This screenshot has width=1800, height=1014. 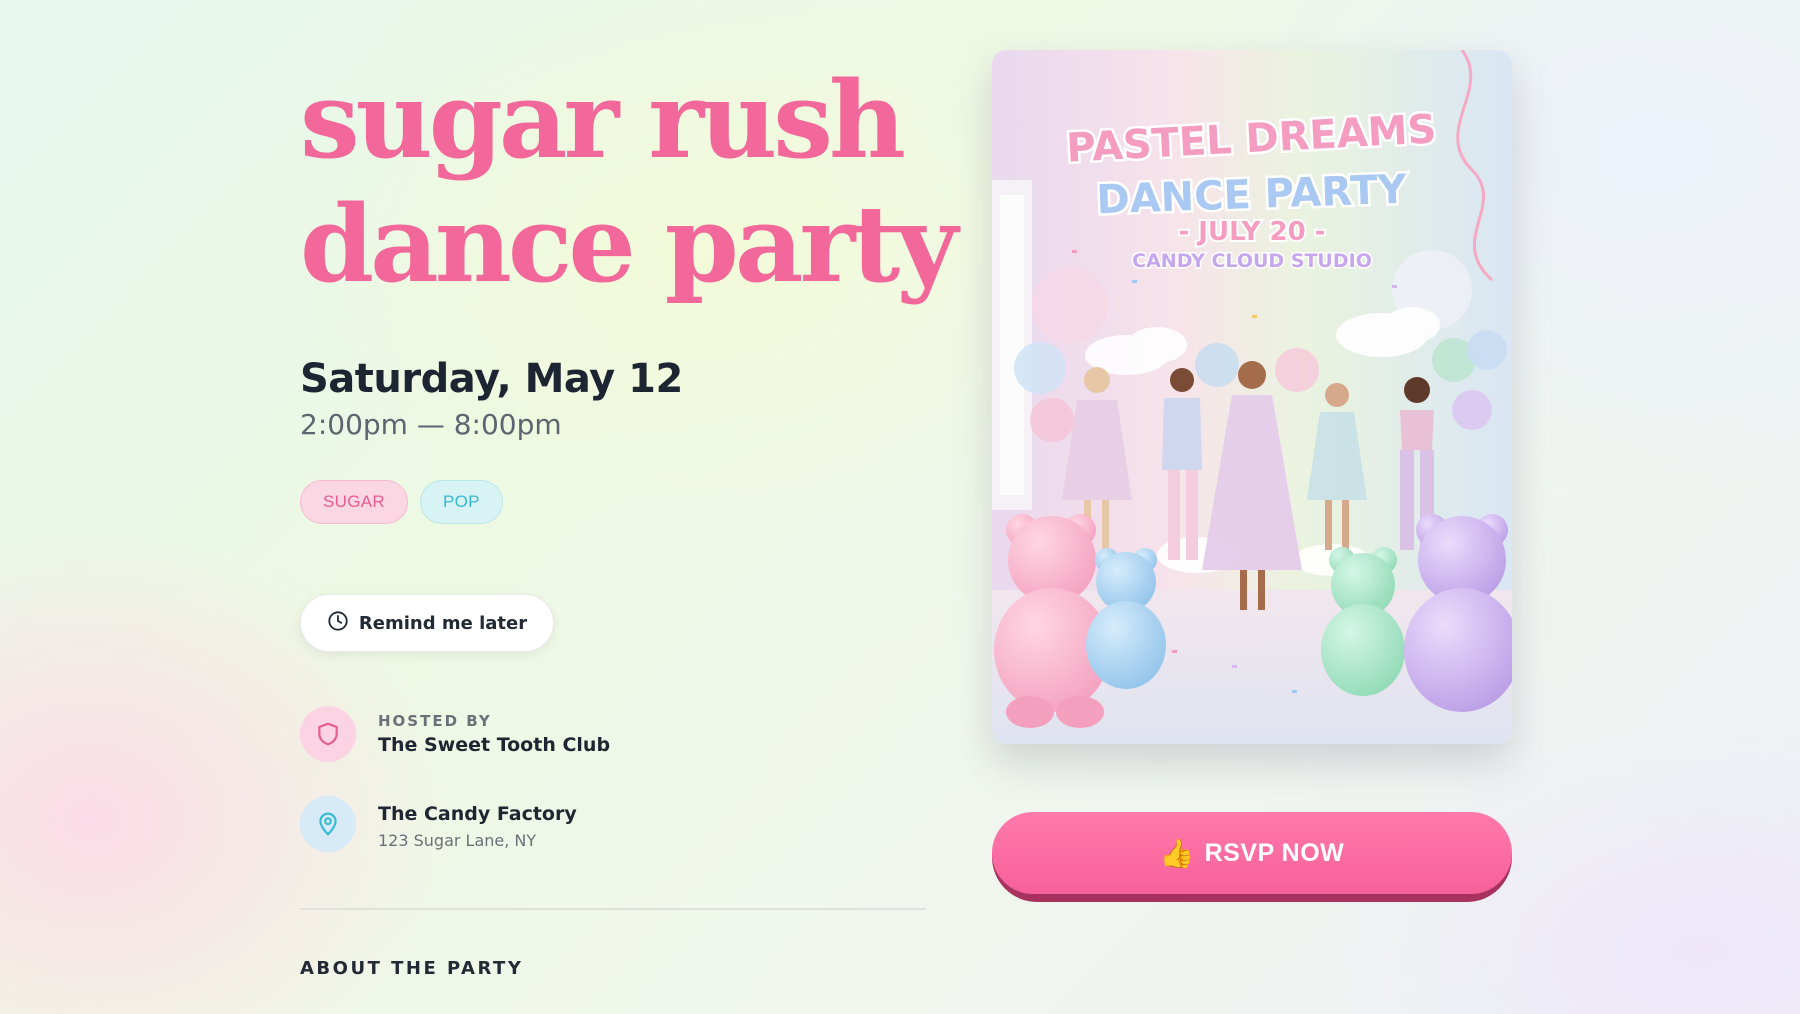 I want to click on event-date: Saturday, May 12, so click(x=491, y=379).